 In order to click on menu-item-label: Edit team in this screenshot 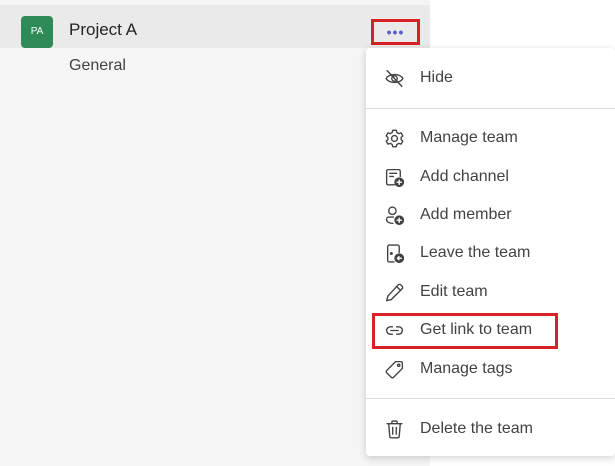, I will do `click(454, 291)`.